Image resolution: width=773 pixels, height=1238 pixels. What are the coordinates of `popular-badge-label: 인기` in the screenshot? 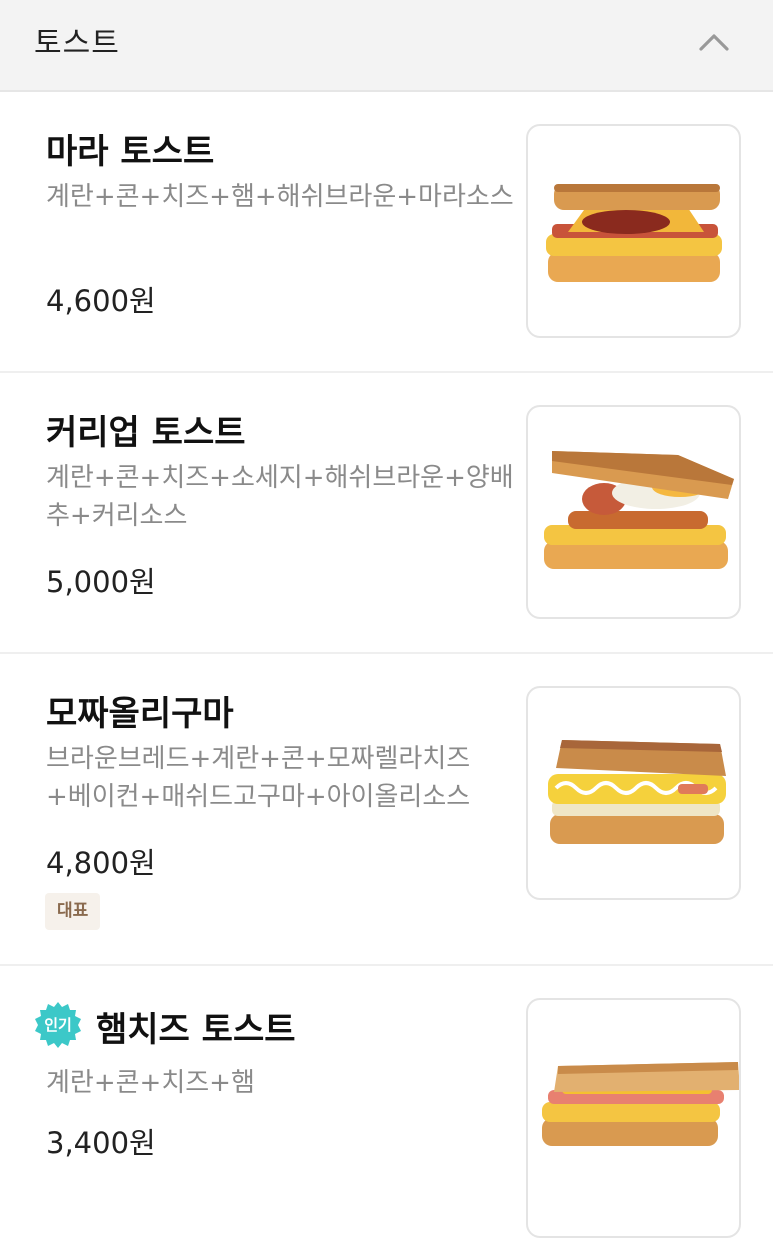 It's located at (58, 1025).